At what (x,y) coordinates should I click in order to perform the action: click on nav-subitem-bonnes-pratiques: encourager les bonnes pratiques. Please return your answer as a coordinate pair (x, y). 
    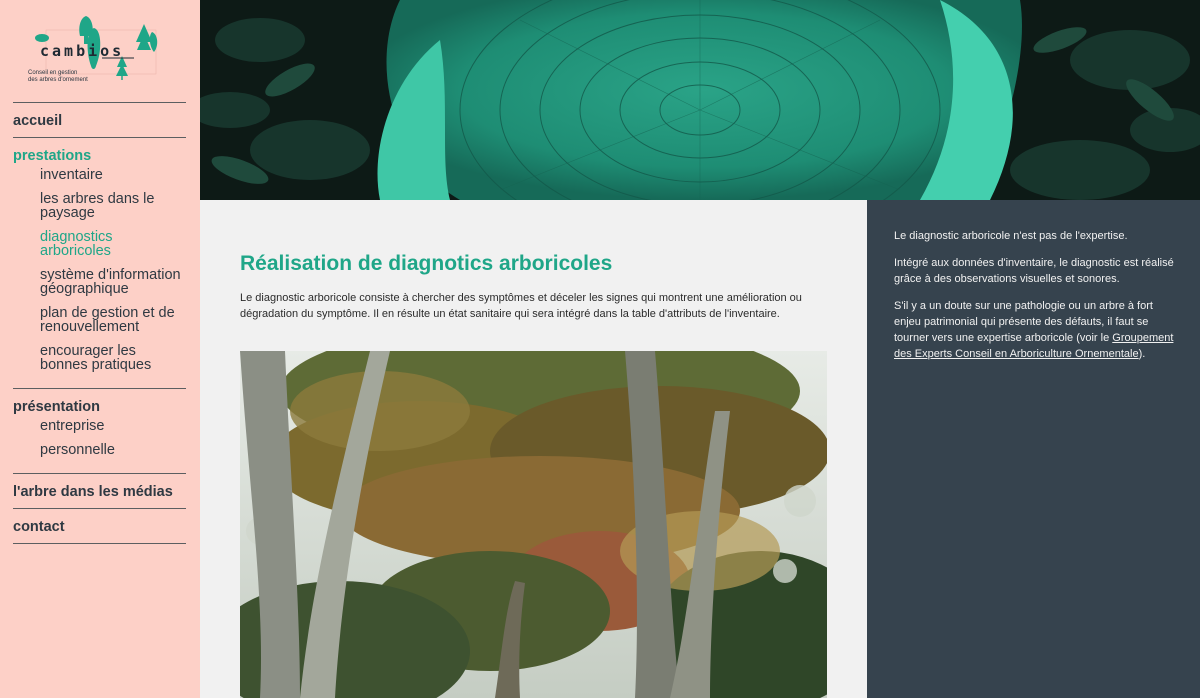
    Looking at the image, I should click on (113, 358).